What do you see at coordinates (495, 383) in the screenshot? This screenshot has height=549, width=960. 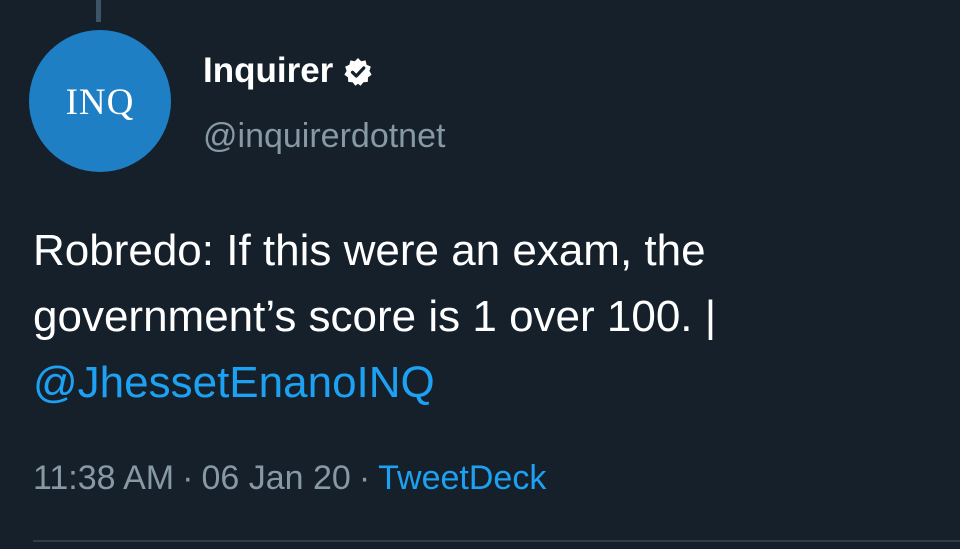 I see `mention-link: @JhessetEnanoINQ` at bounding box center [495, 383].